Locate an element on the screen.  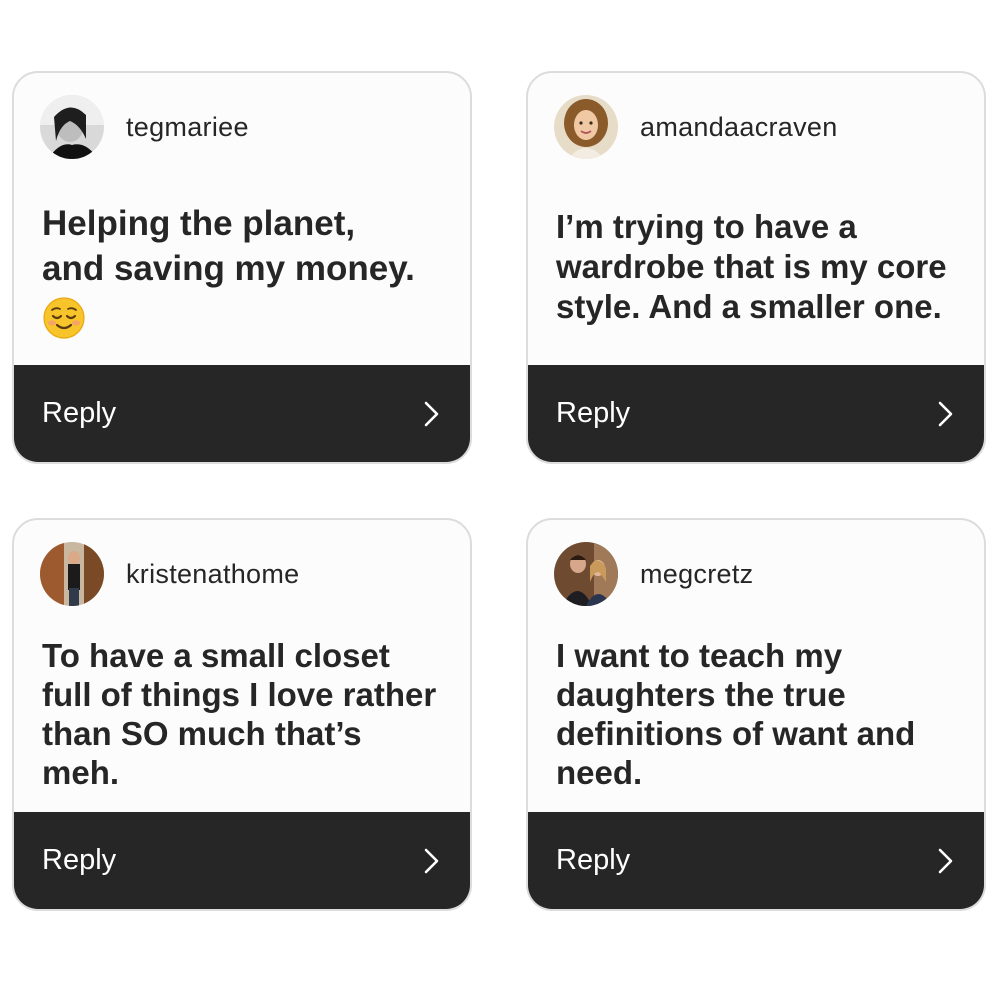
username: tegmariee is located at coordinates (187, 127).